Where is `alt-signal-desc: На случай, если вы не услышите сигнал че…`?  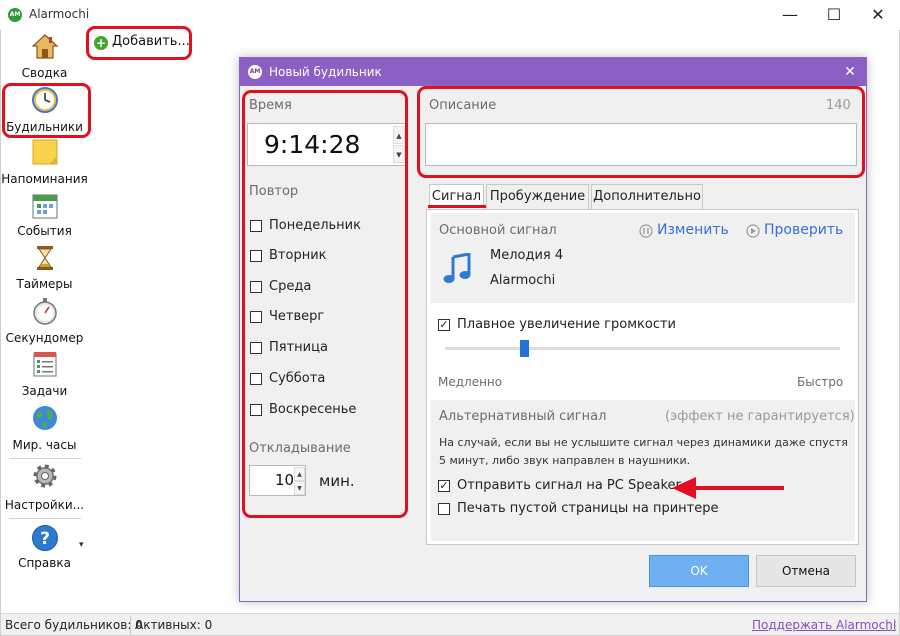 alt-signal-desc: На случай, если вы не услышите сигнал че… is located at coordinates (643, 451).